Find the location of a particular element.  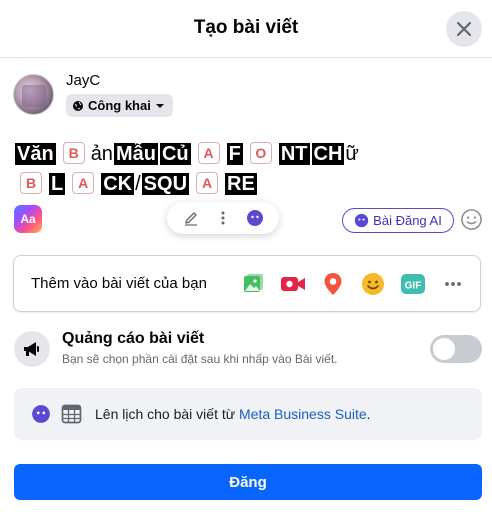

close-icon is located at coordinates (464, 29).